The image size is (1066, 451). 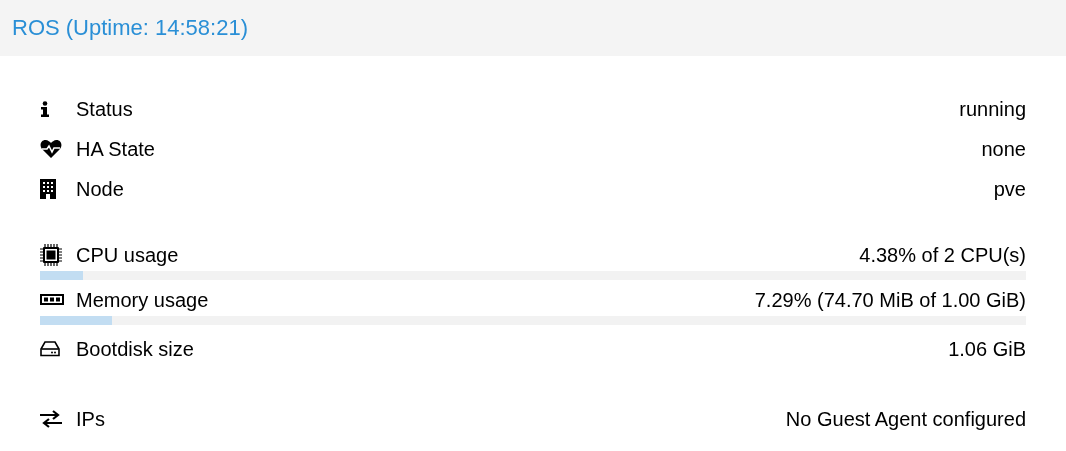 What do you see at coordinates (104, 109) in the screenshot?
I see `field-label: Status` at bounding box center [104, 109].